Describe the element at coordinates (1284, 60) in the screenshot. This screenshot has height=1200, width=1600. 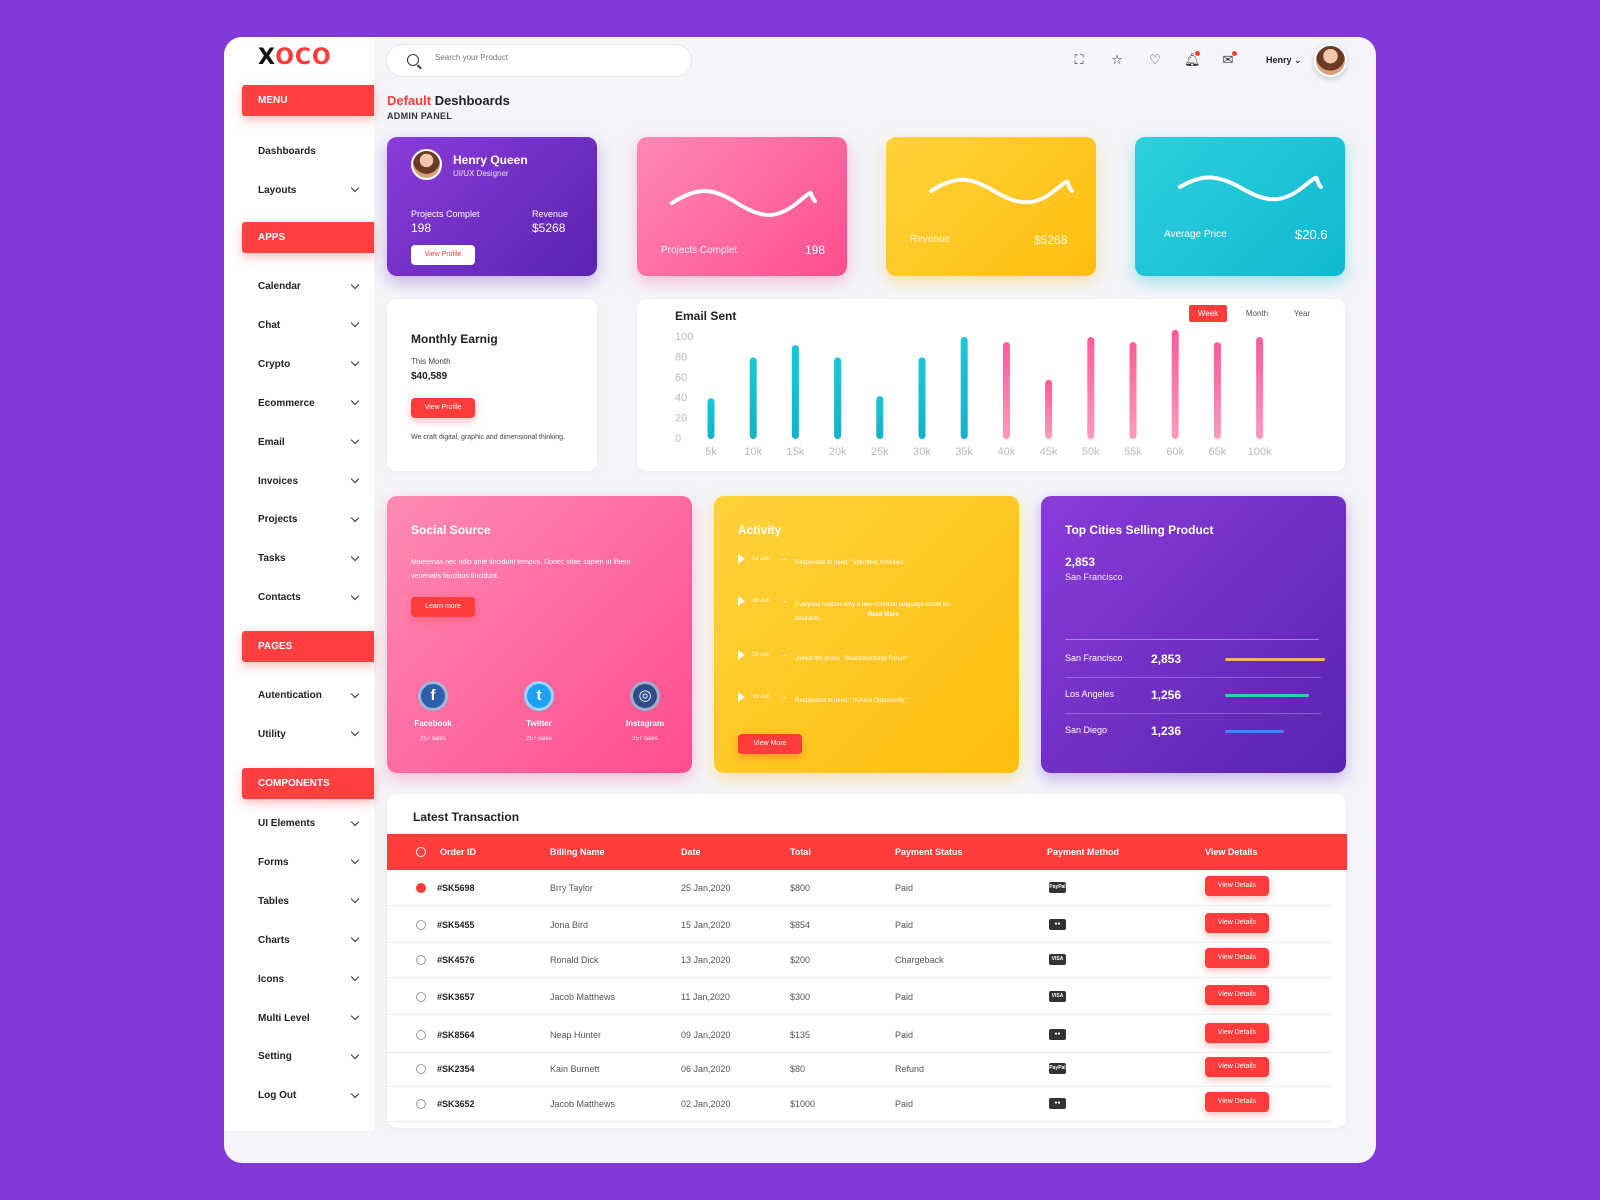
I see `user-menu: Henry ⌄` at that location.